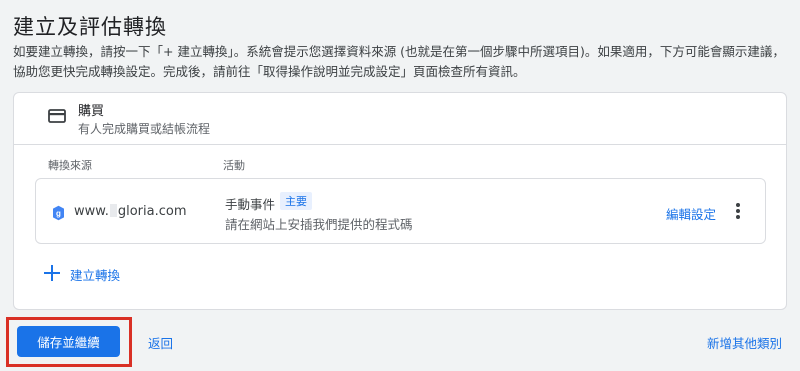 The width and height of the screenshot is (800, 371). What do you see at coordinates (250, 204) in the screenshot?
I see `action-title: 手動事件` at bounding box center [250, 204].